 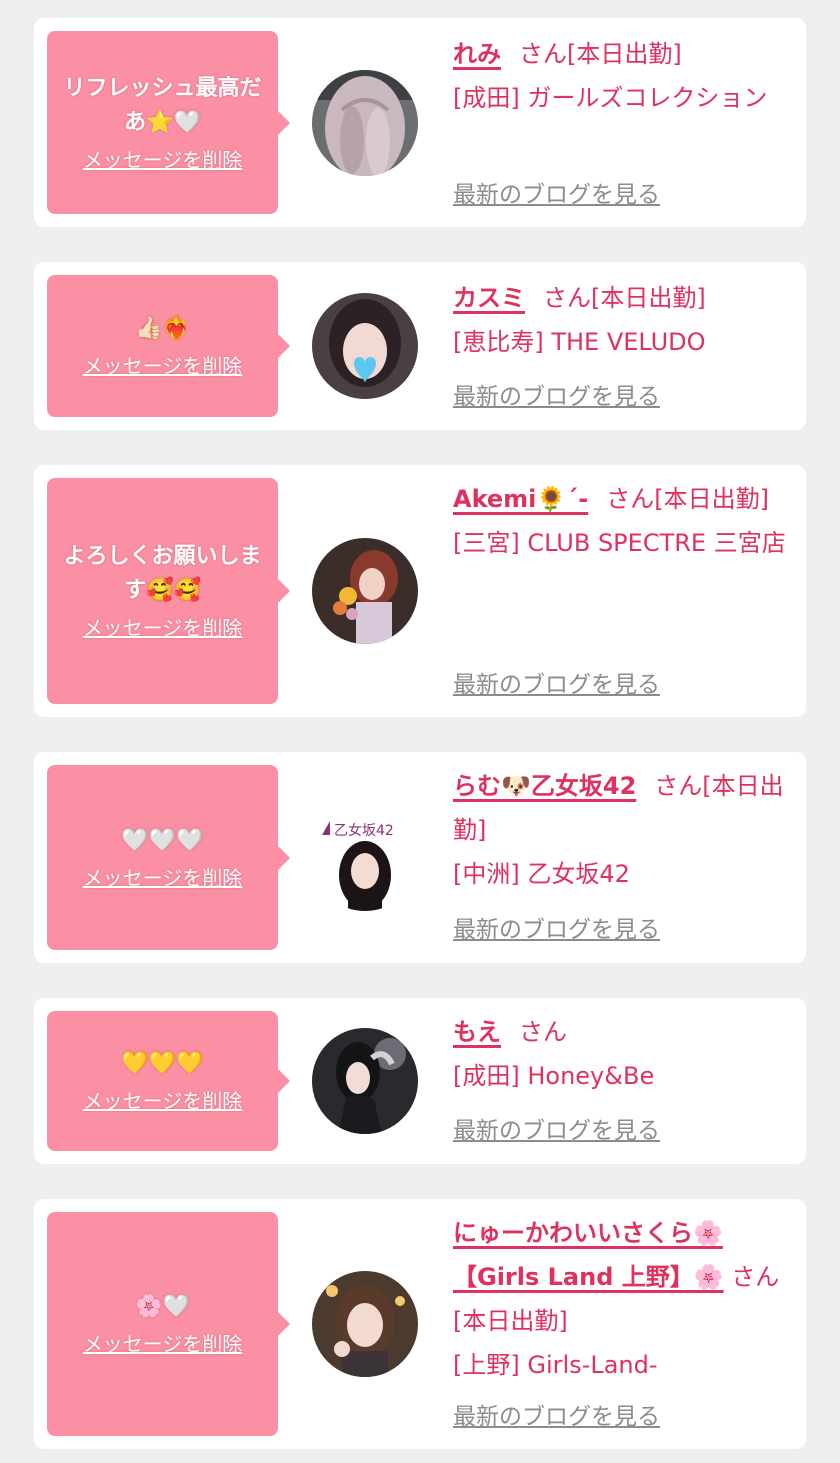 What do you see at coordinates (541, 874) in the screenshot?
I see `shop-name: [中洲] 乙女坂42` at bounding box center [541, 874].